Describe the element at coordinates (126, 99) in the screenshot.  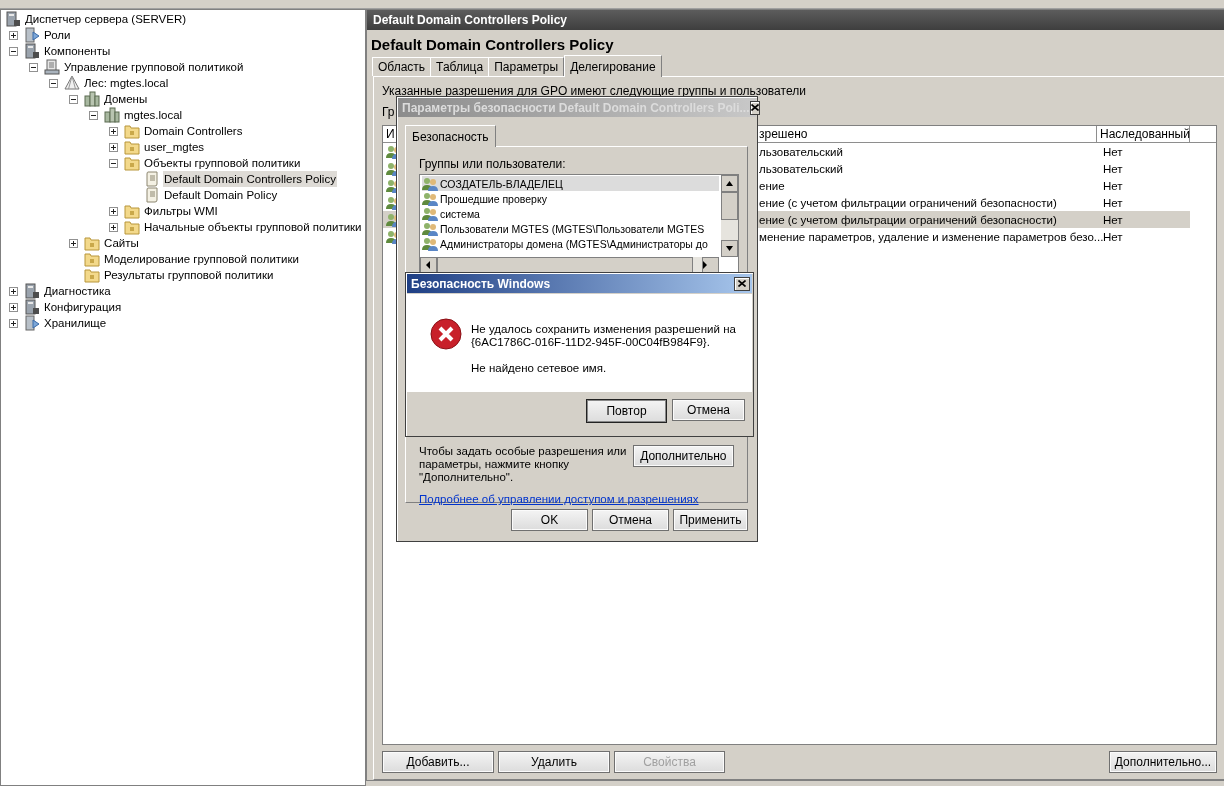
I see `tree-item-label: Домены` at that location.